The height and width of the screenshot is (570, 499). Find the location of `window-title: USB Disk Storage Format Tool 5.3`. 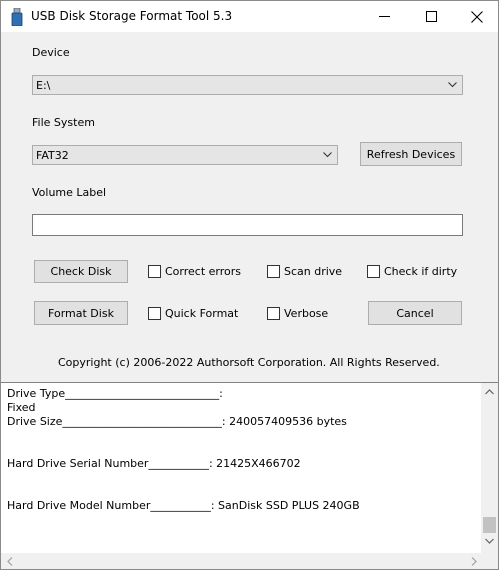

window-title: USB Disk Storage Format Tool 5.3 is located at coordinates (132, 16).